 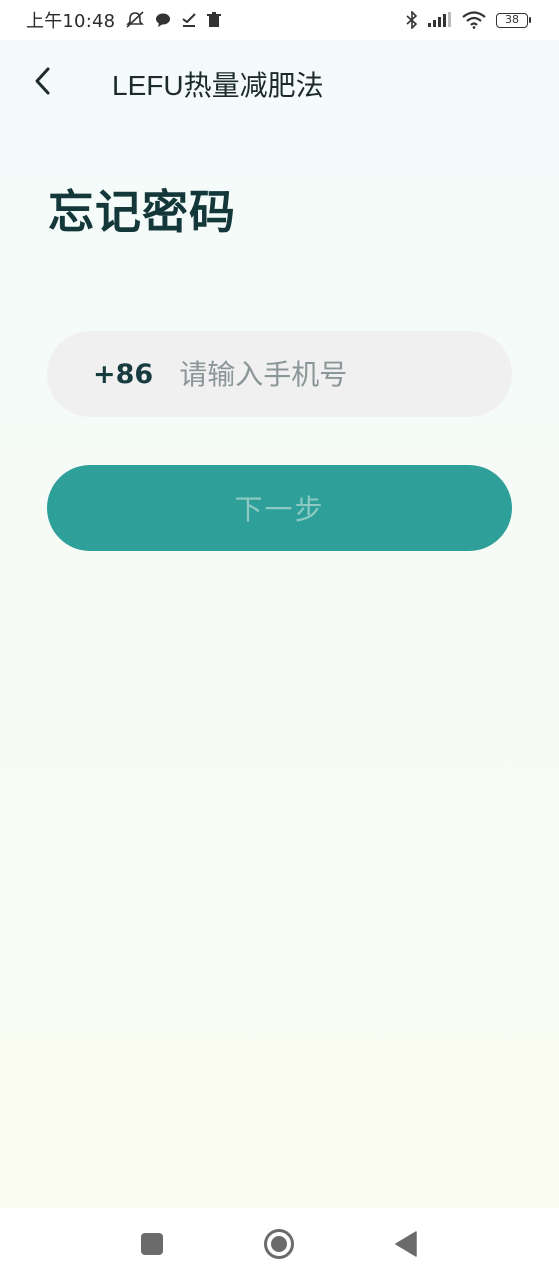 I want to click on battery-tip, so click(x=530, y=20).